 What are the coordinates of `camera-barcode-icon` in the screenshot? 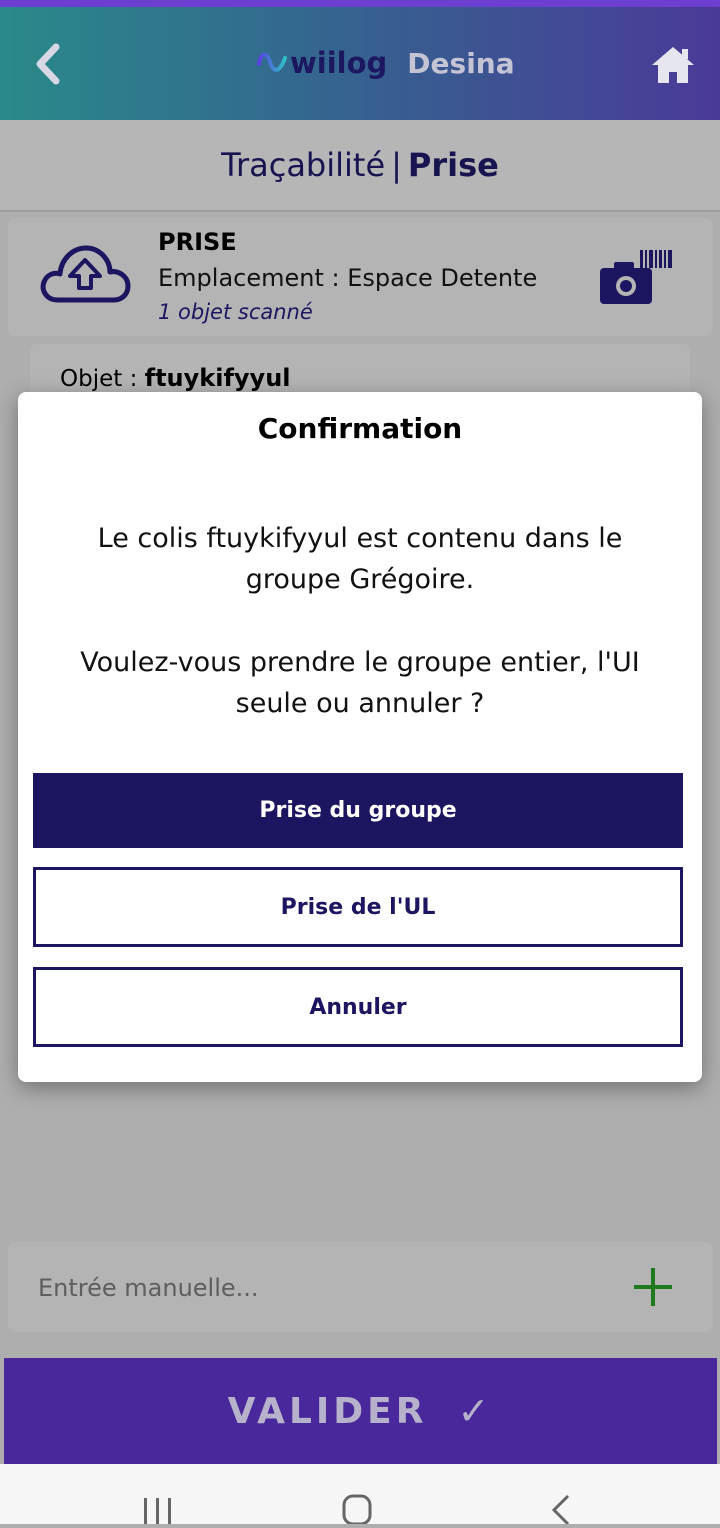 It's located at (636, 277).